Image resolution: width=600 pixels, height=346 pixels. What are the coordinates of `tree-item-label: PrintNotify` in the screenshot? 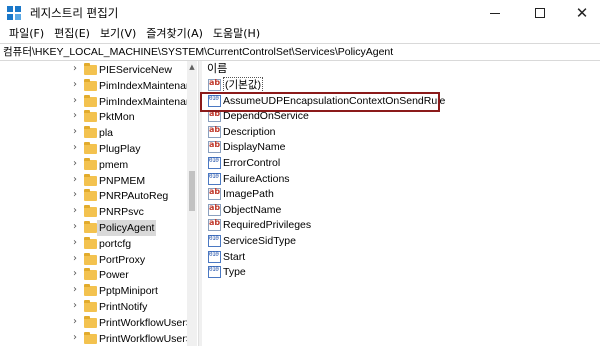 It's located at (123, 307).